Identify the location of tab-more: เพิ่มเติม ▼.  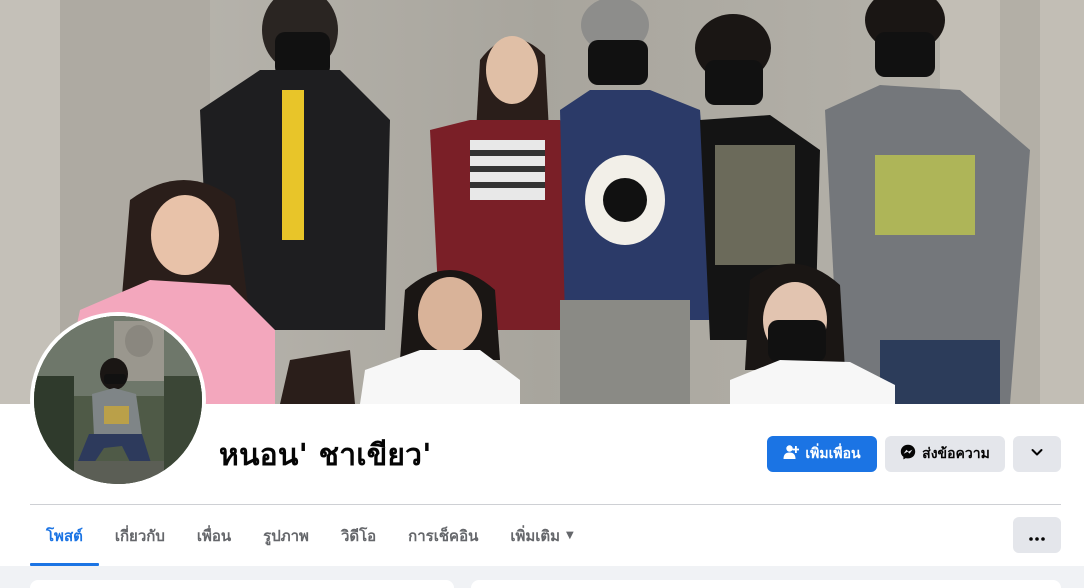
(541, 535).